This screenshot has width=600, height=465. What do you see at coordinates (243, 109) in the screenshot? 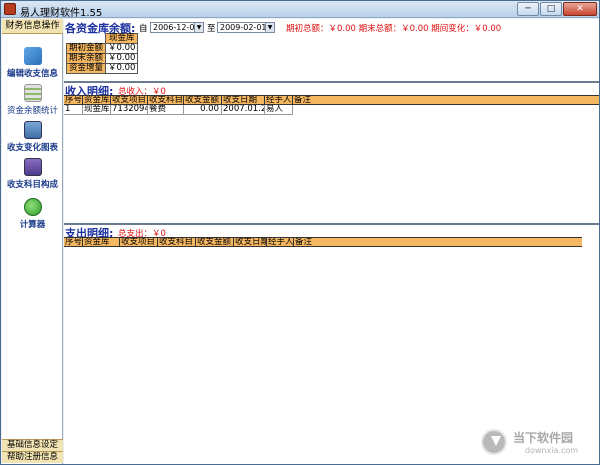
I see `cell-date: 2007.01.29` at bounding box center [243, 109].